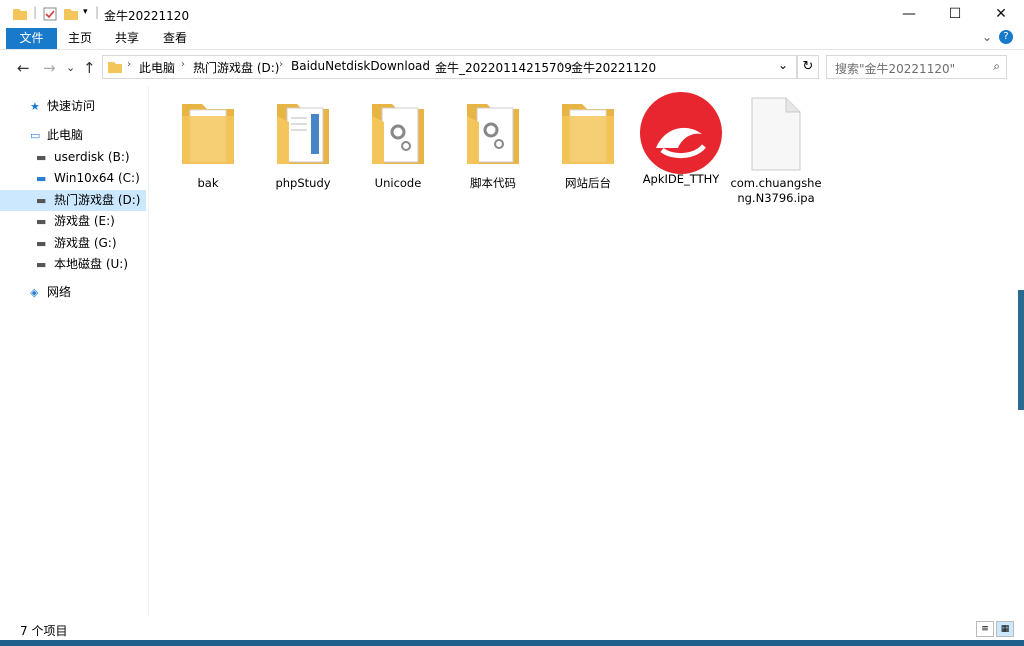 This screenshot has width=1024, height=646. I want to click on folder-document-icon, so click(303, 134).